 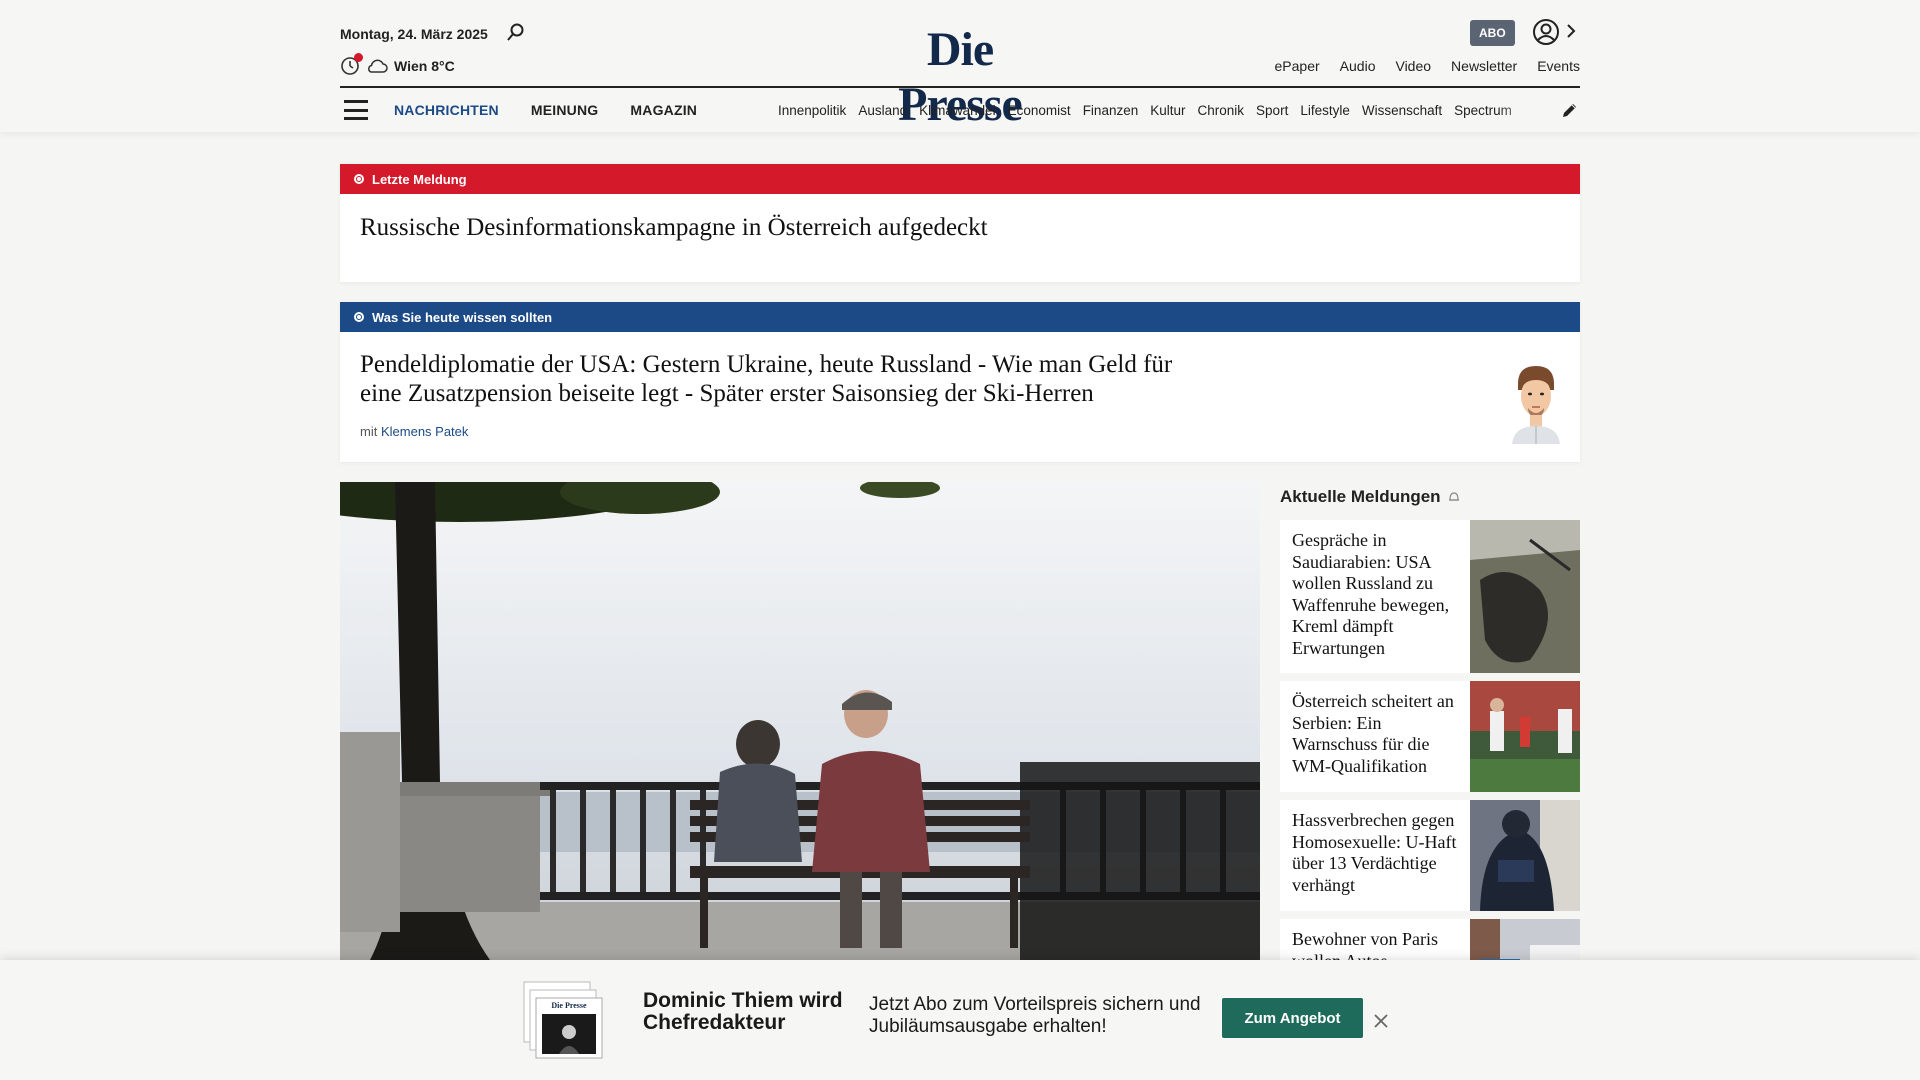 What do you see at coordinates (663, 110) in the screenshot?
I see `nav-item-magazin: MAGAZIN` at bounding box center [663, 110].